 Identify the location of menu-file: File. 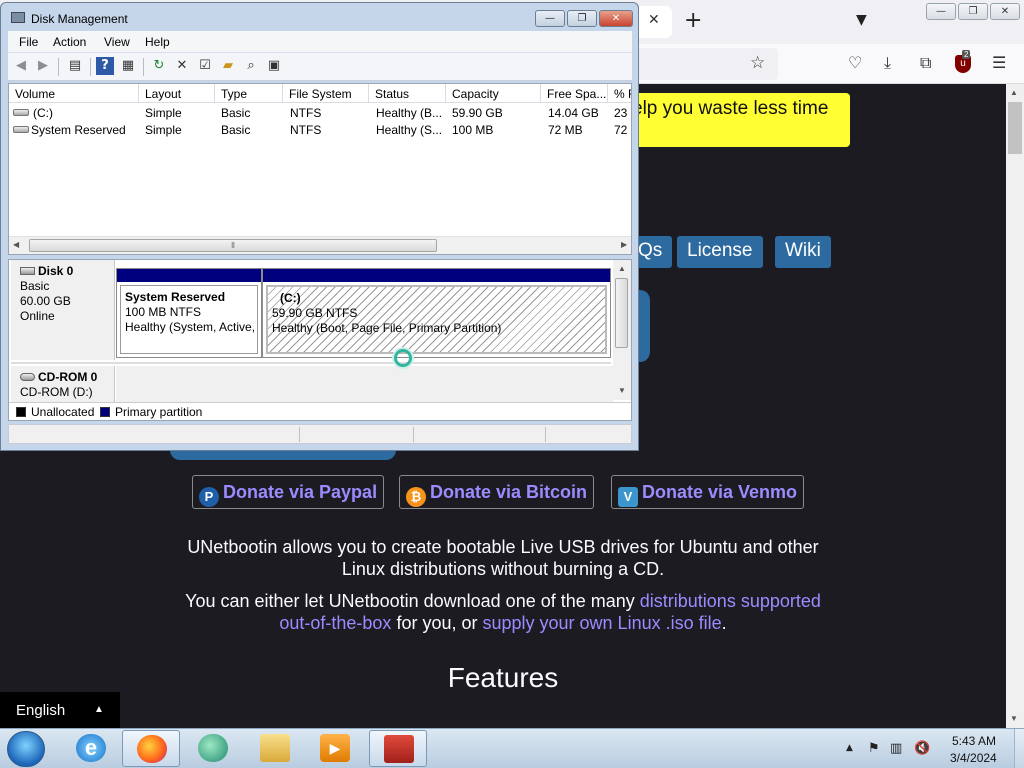
(28, 42).